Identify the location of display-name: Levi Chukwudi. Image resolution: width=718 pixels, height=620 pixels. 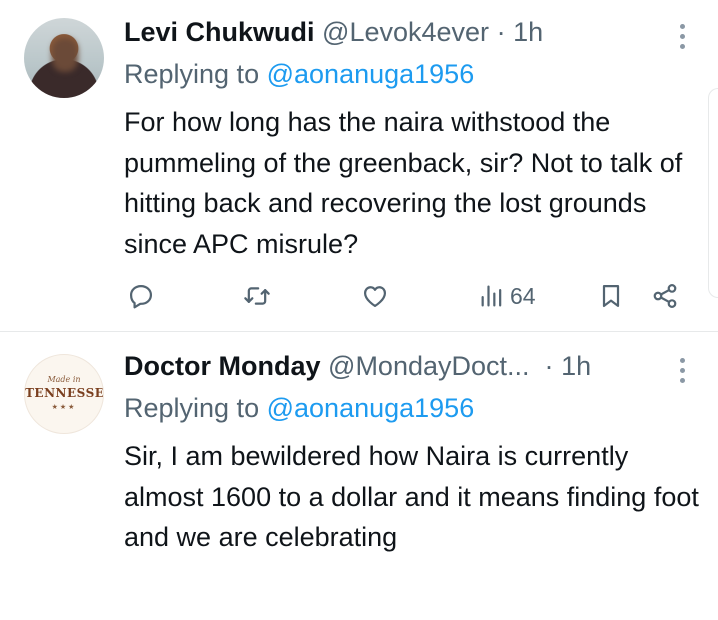
(219, 32).